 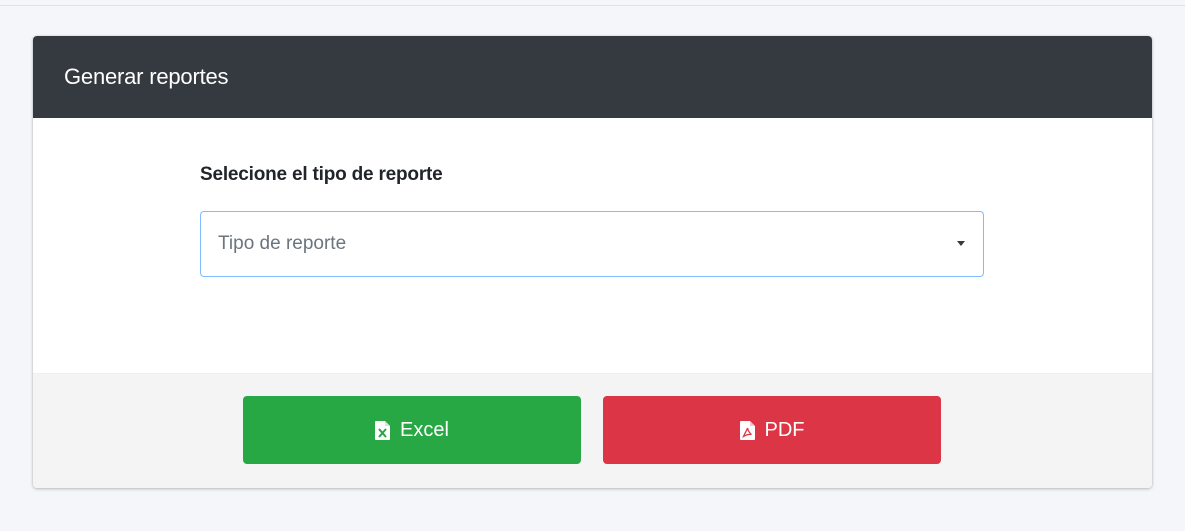 I want to click on excel-button: Excel, so click(x=412, y=430).